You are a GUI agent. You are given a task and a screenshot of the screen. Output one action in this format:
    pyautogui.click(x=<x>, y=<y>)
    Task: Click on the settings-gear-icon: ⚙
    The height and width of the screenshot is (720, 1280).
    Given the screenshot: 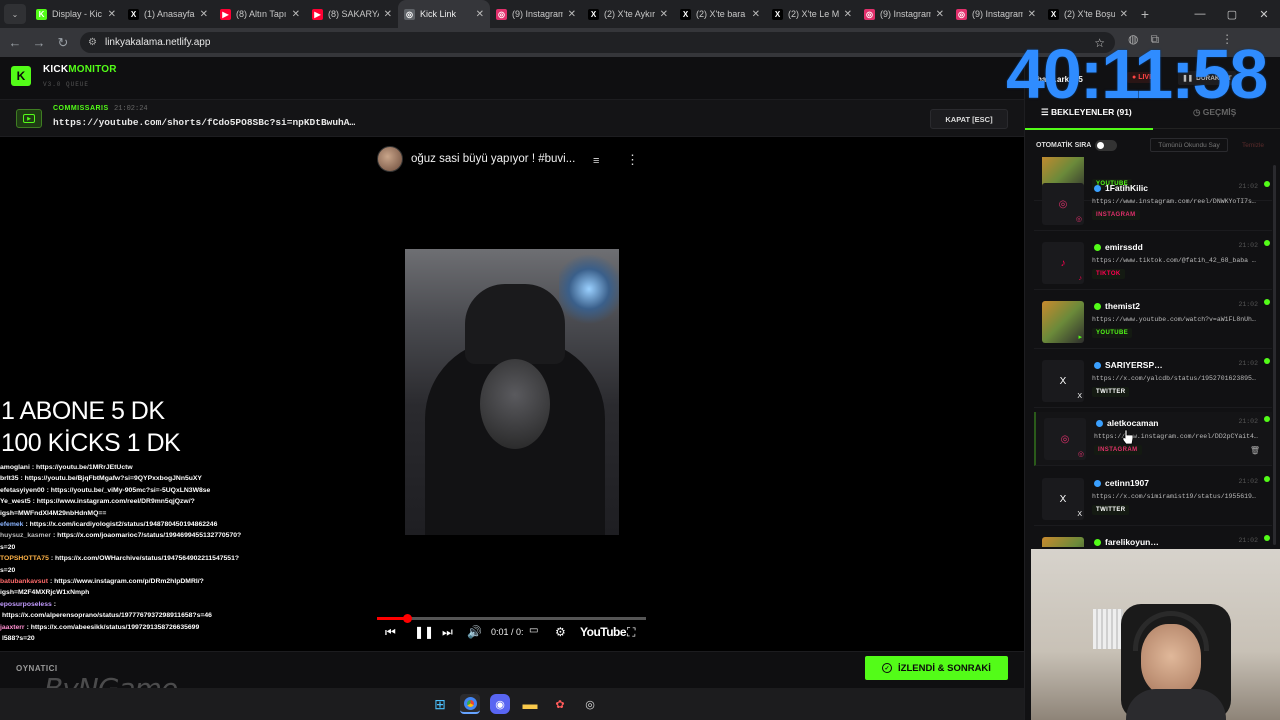 What is the action you would take?
    pyautogui.click(x=560, y=632)
    